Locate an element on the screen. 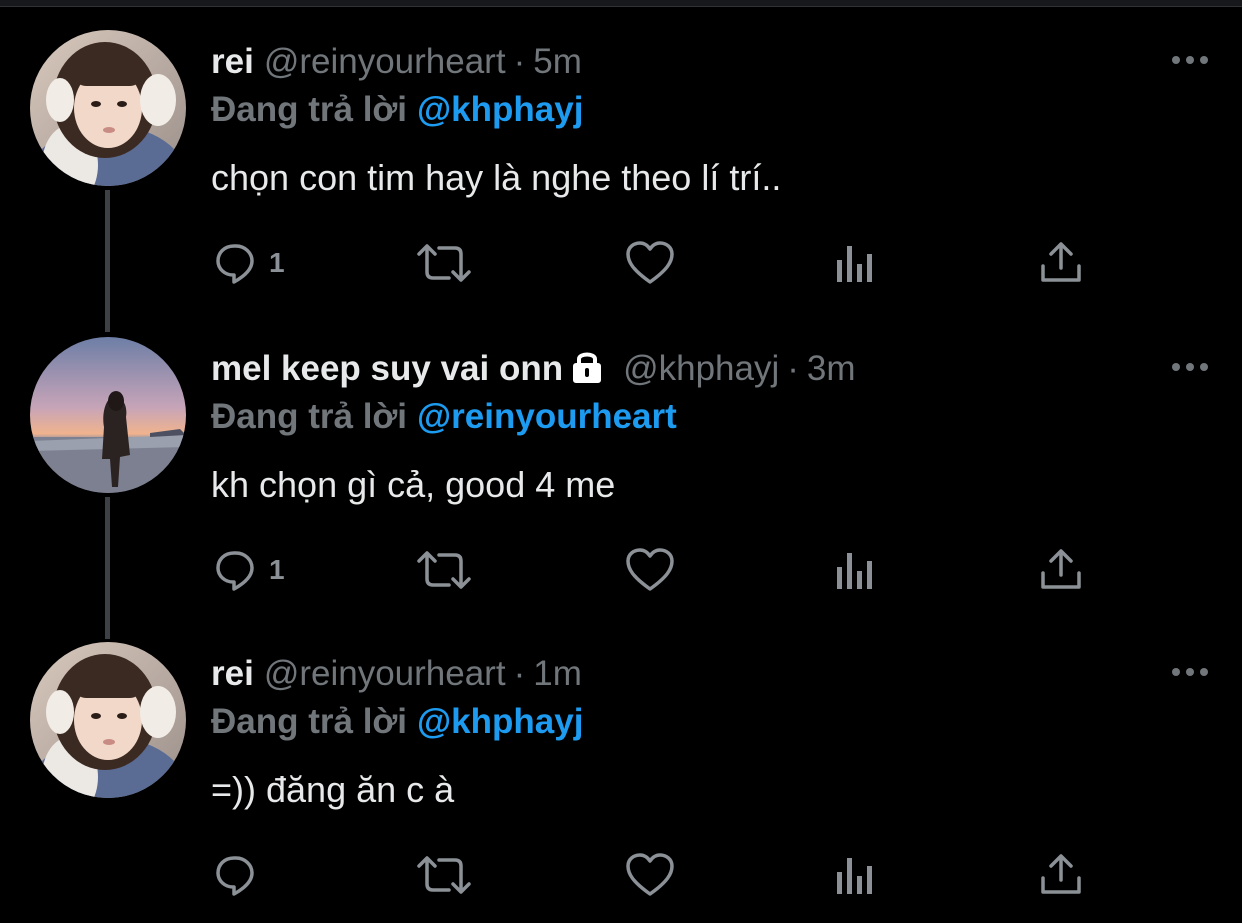  tweet-header: mel keep suy vai onn @khphayj · 3m is located at coordinates (533, 369).